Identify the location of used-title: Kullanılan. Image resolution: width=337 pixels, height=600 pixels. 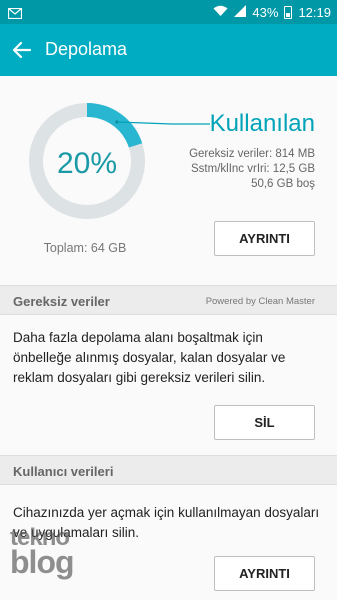
(262, 123).